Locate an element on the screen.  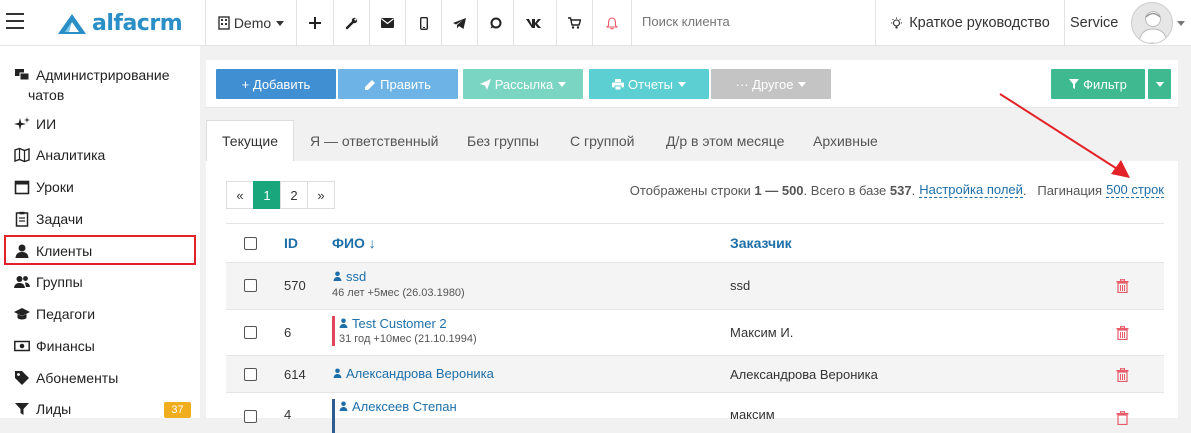
tab-current: Текущие is located at coordinates (250, 141).